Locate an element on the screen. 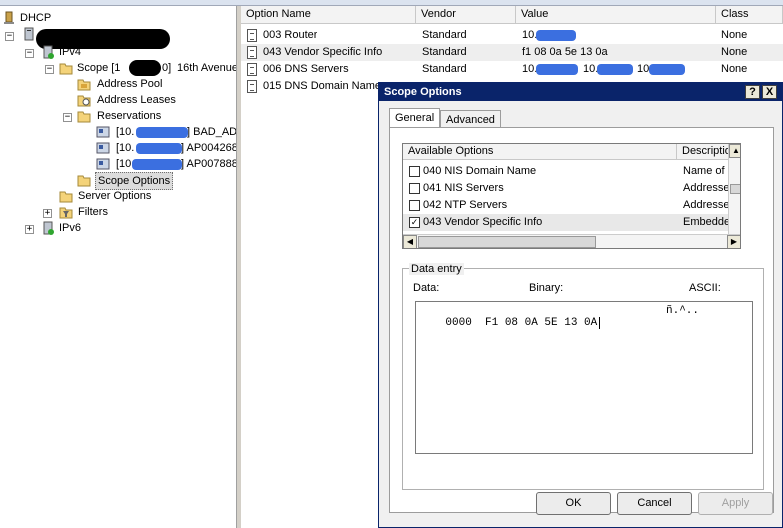 This screenshot has width=783, height=528. tab-general: General is located at coordinates (415, 118).